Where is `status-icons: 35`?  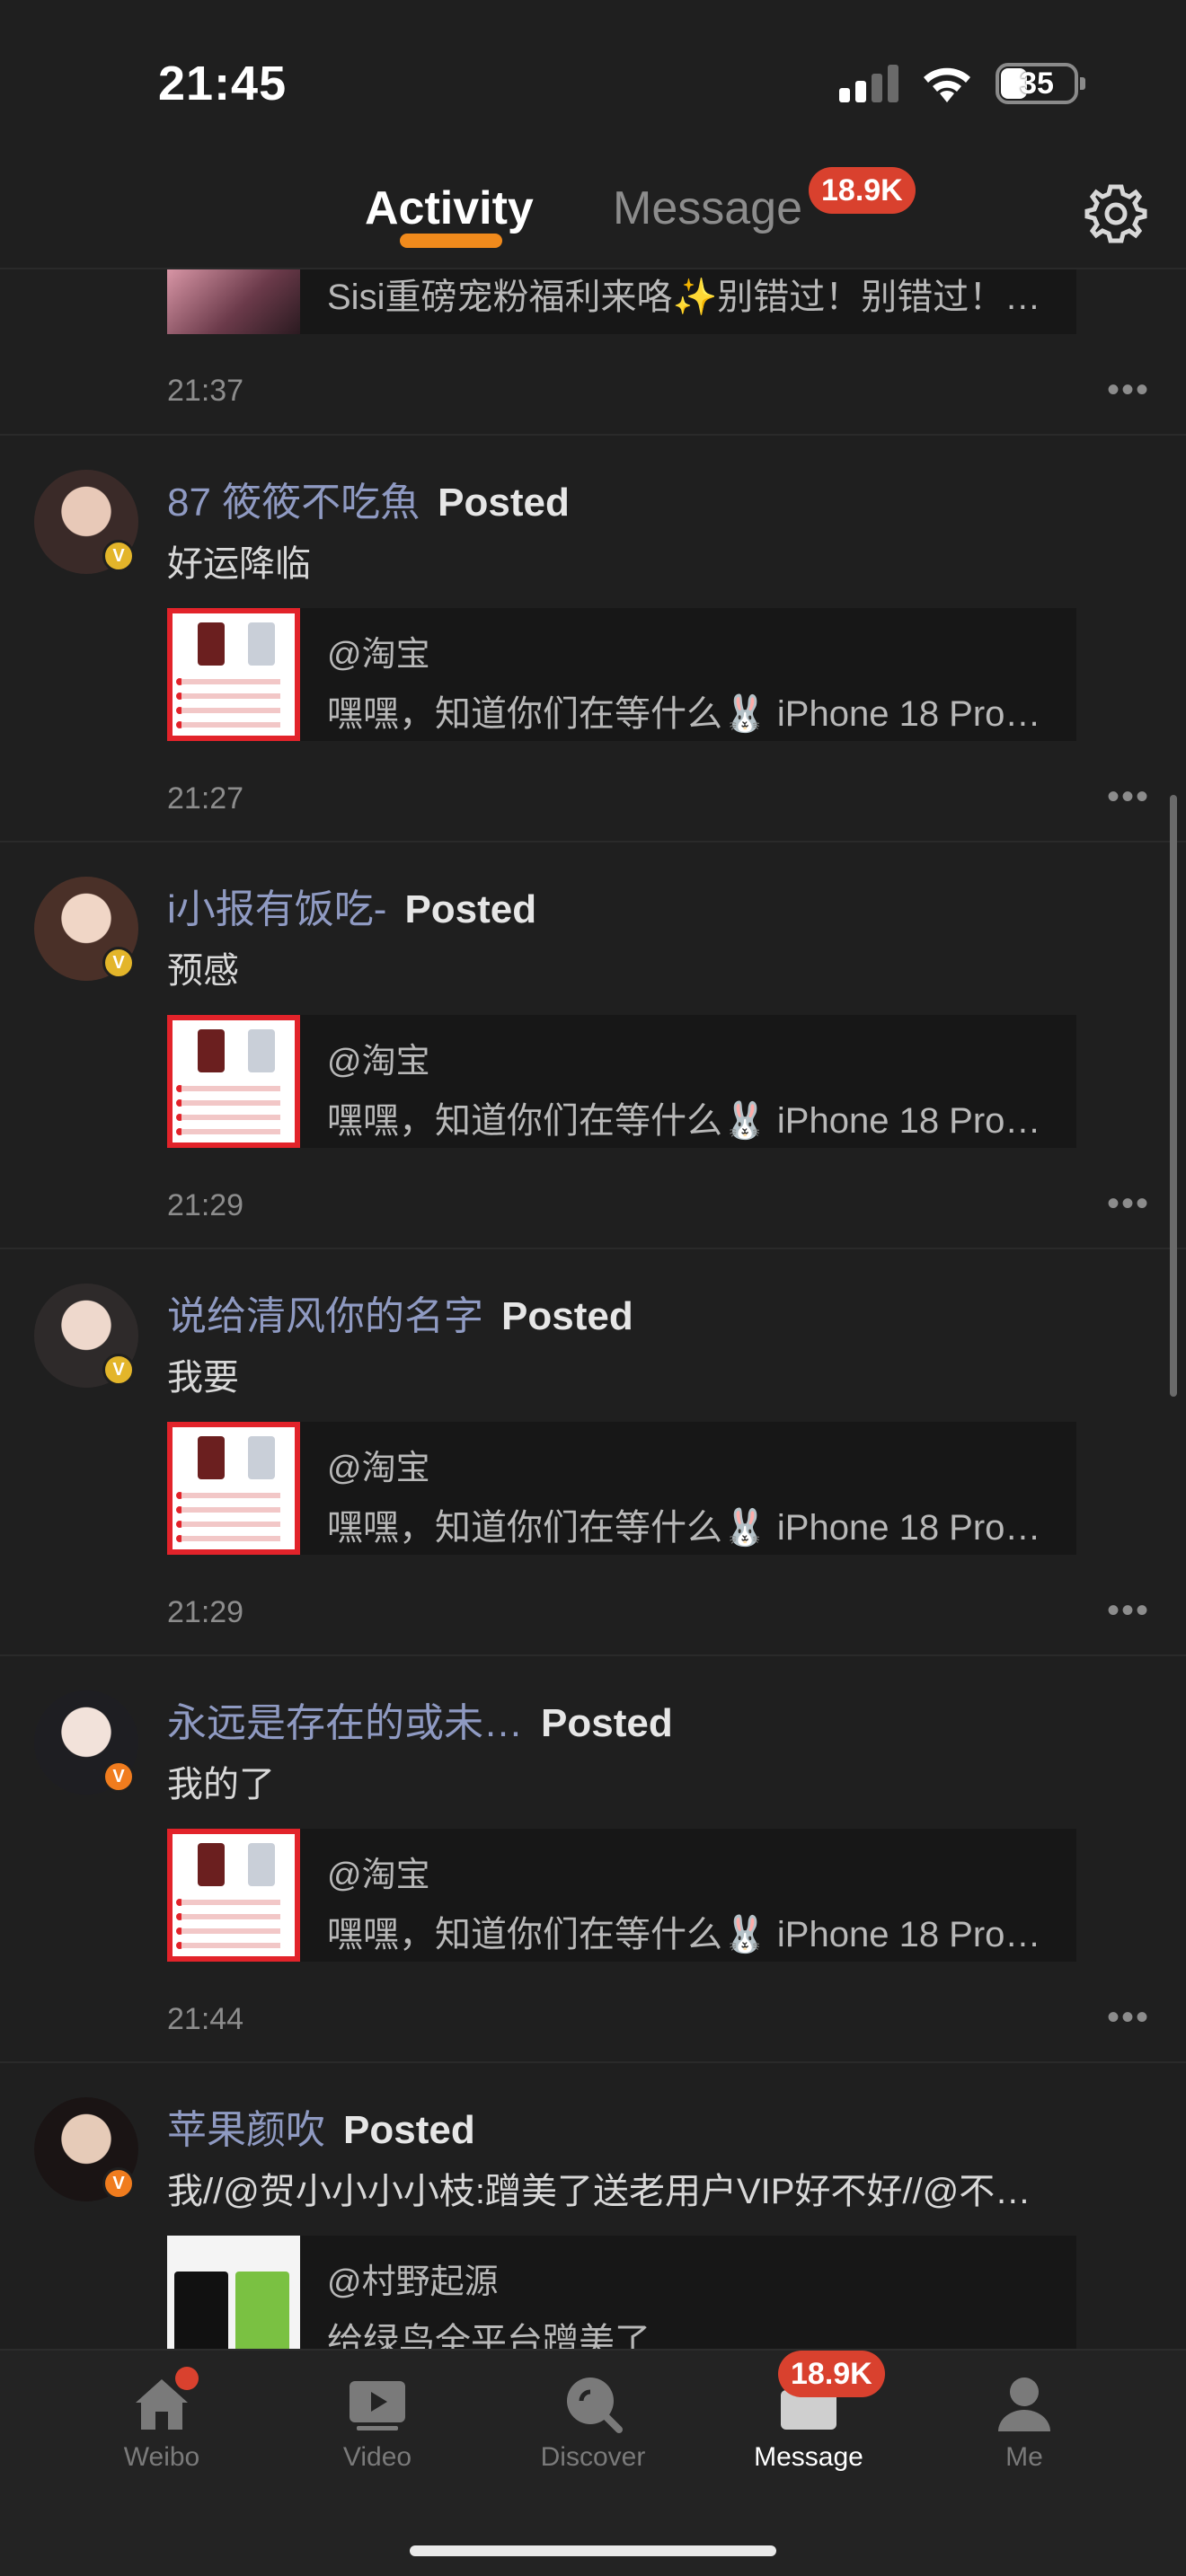
status-icons: 35 is located at coordinates (962, 83).